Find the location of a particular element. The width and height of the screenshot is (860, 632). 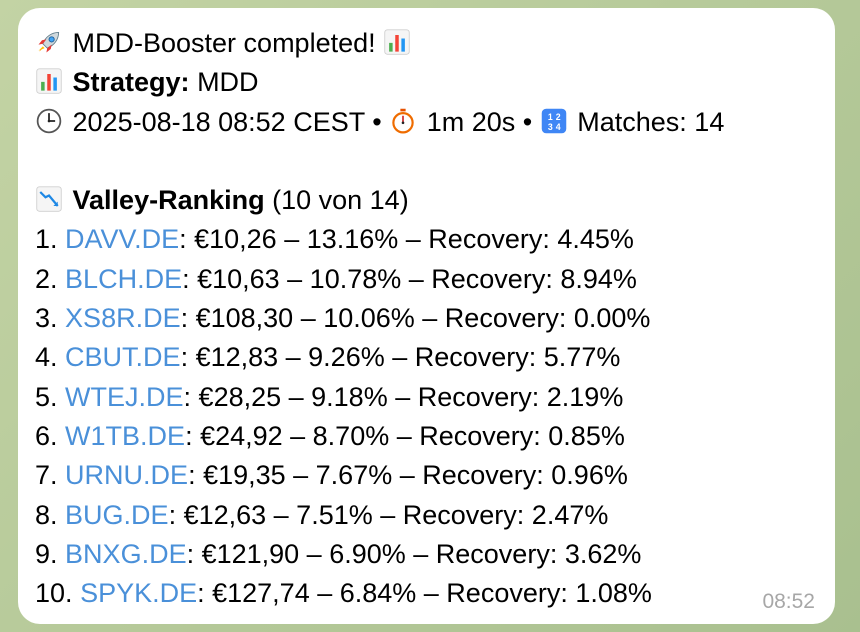

svg-text: 3 is located at coordinates (550, 126).